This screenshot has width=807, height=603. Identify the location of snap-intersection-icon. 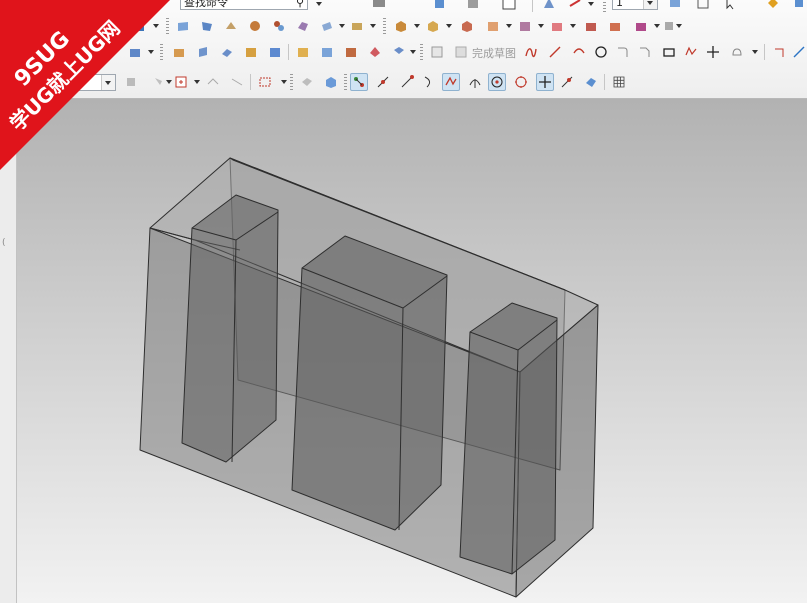
(451, 82).